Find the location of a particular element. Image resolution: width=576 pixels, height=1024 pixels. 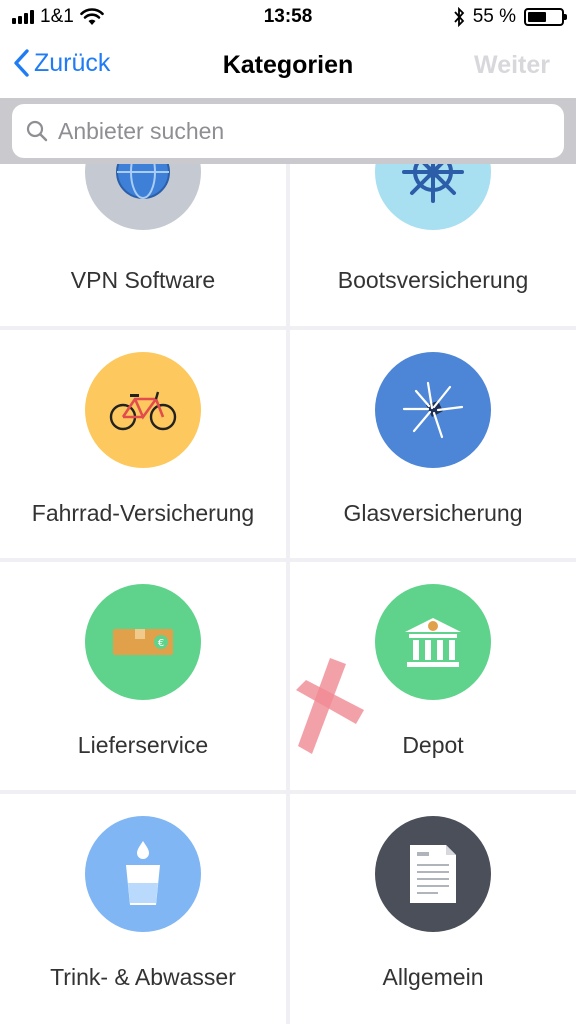

document-icon is located at coordinates (433, 874).